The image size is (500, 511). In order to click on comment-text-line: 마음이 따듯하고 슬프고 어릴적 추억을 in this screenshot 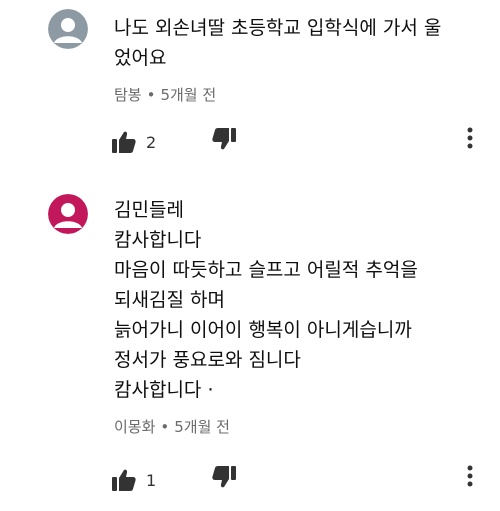, I will do `click(266, 270)`.